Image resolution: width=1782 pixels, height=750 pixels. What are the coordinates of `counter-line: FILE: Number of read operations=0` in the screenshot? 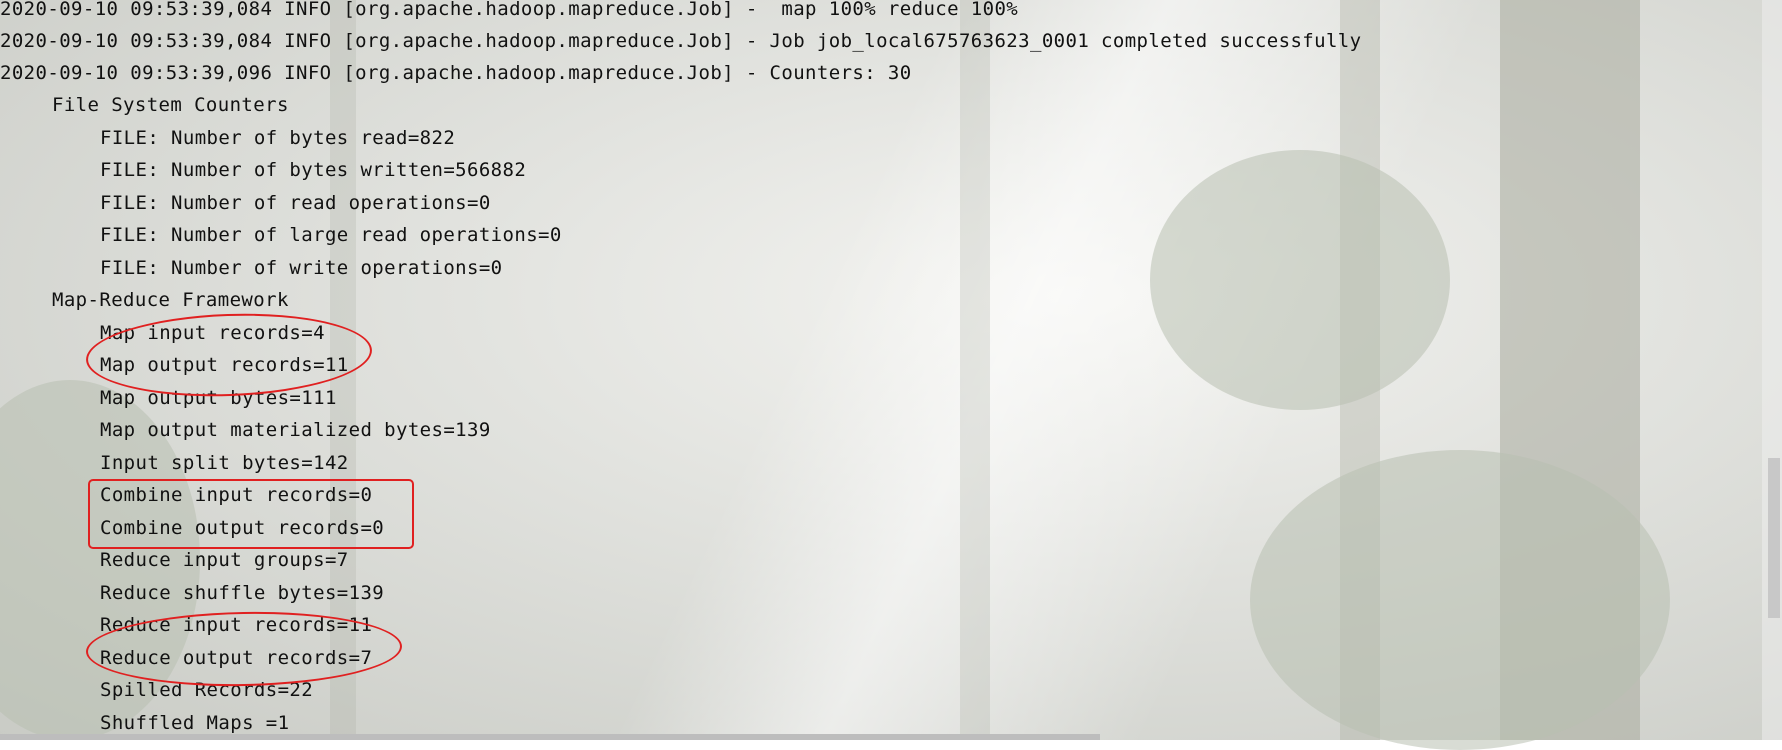 It's located at (295, 203).